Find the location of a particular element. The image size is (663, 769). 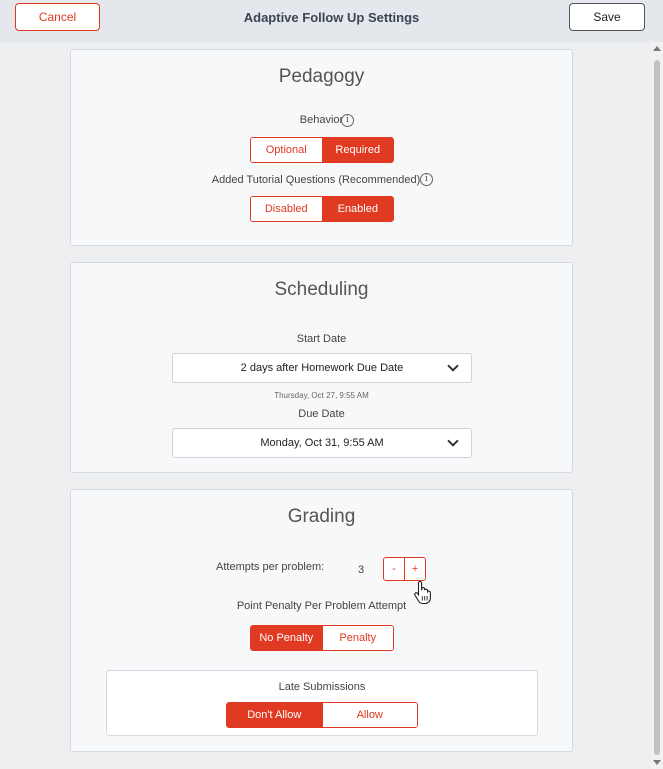

due-date-value: Monday, Oct 31, 9:55 AM is located at coordinates (322, 443).